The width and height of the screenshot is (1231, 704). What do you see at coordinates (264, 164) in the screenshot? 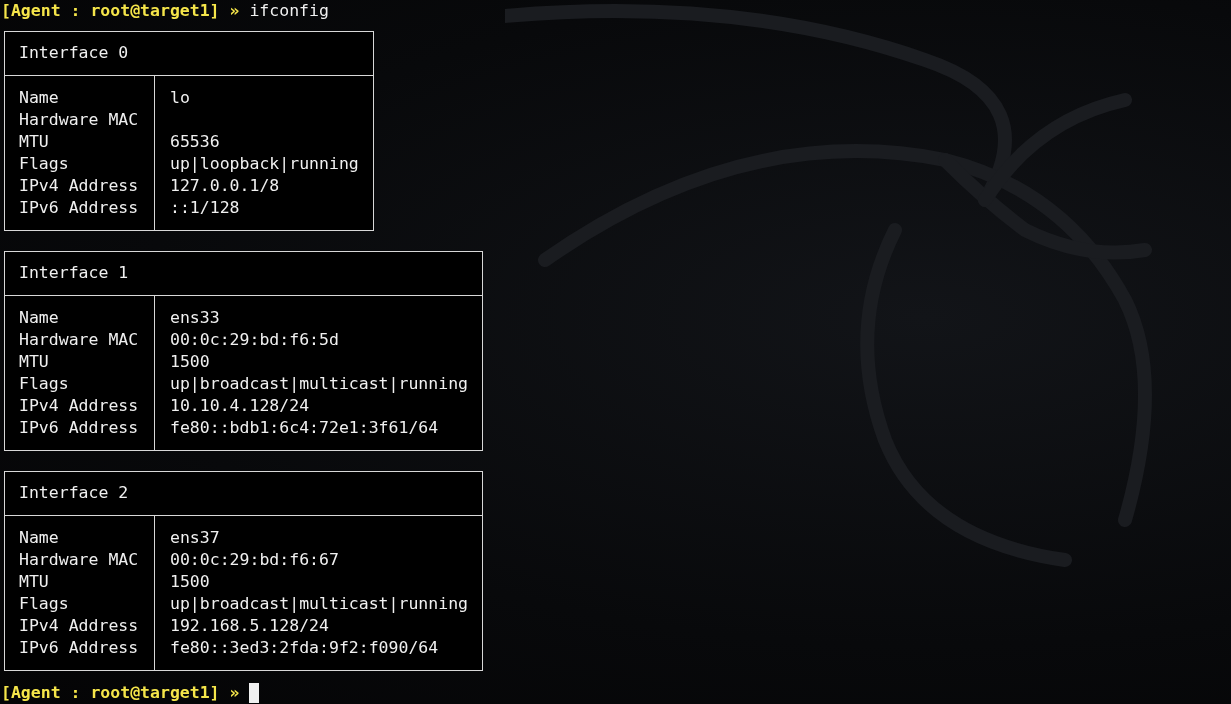
I see `row-value: up|loopback|running` at bounding box center [264, 164].